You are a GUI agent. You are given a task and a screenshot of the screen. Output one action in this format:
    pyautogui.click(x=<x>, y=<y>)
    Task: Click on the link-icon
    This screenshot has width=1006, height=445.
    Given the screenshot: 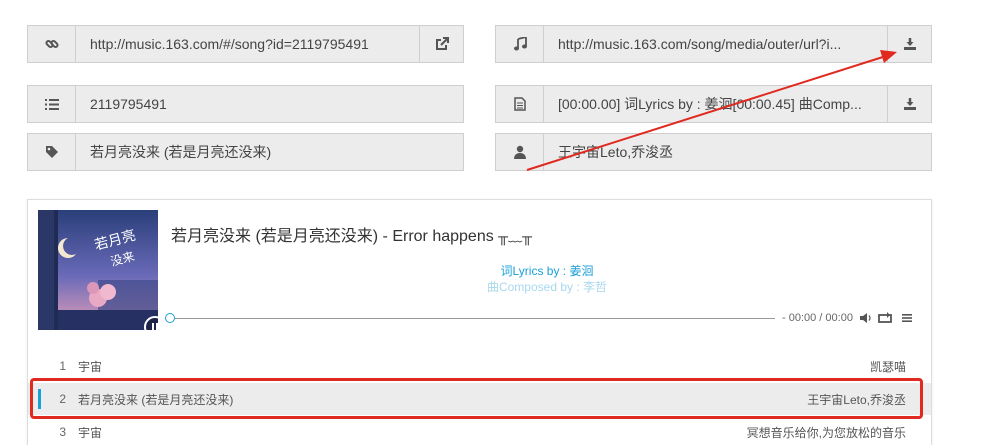 What is the action you would take?
    pyautogui.click(x=52, y=44)
    